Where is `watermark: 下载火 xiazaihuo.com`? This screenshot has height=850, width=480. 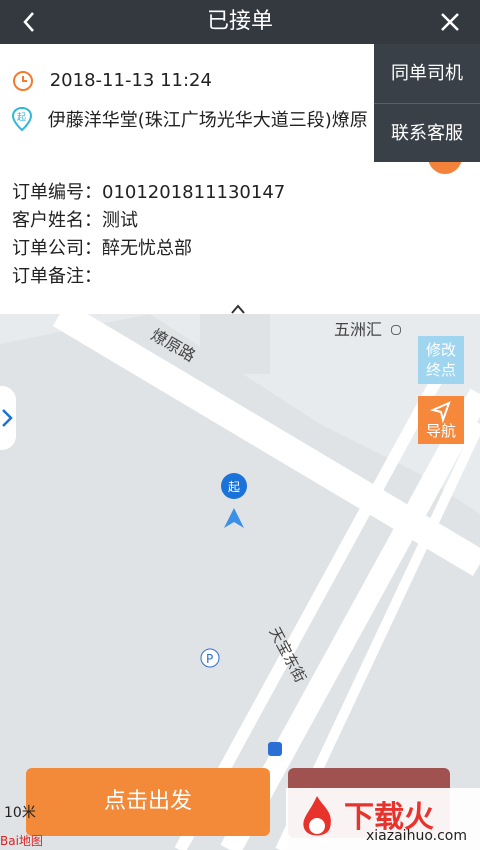 watermark: 下载火 xiazaihuo.com is located at coordinates (383, 819).